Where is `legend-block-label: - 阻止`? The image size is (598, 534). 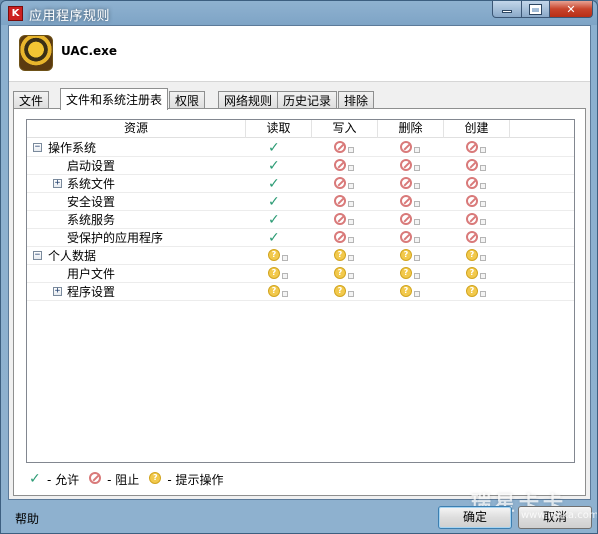 legend-block-label: - 阻止 is located at coordinates (123, 479).